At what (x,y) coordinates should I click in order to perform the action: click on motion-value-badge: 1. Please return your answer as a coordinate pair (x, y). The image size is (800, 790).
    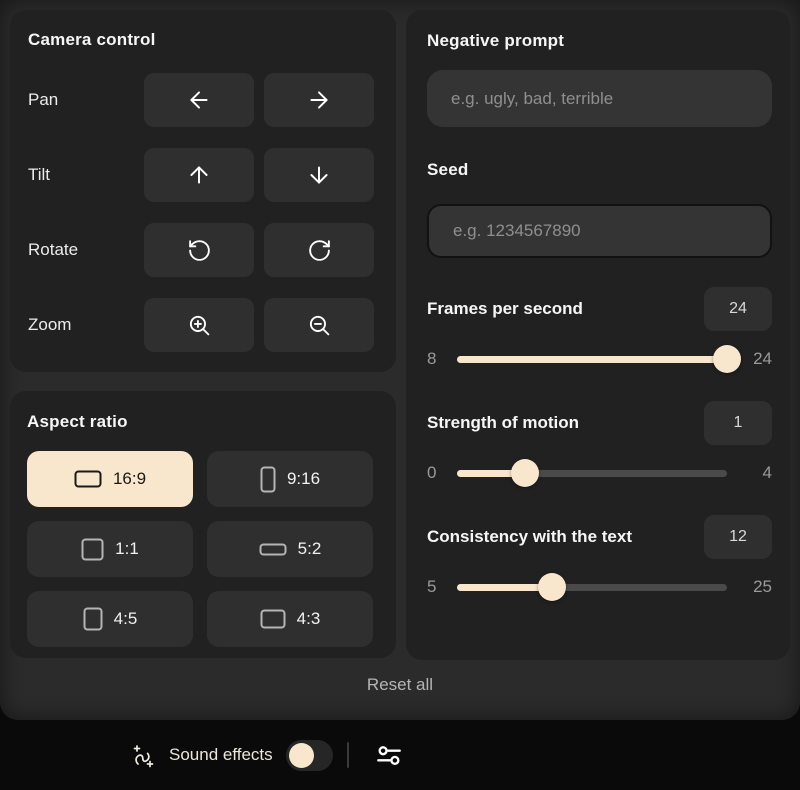
    Looking at the image, I should click on (738, 423).